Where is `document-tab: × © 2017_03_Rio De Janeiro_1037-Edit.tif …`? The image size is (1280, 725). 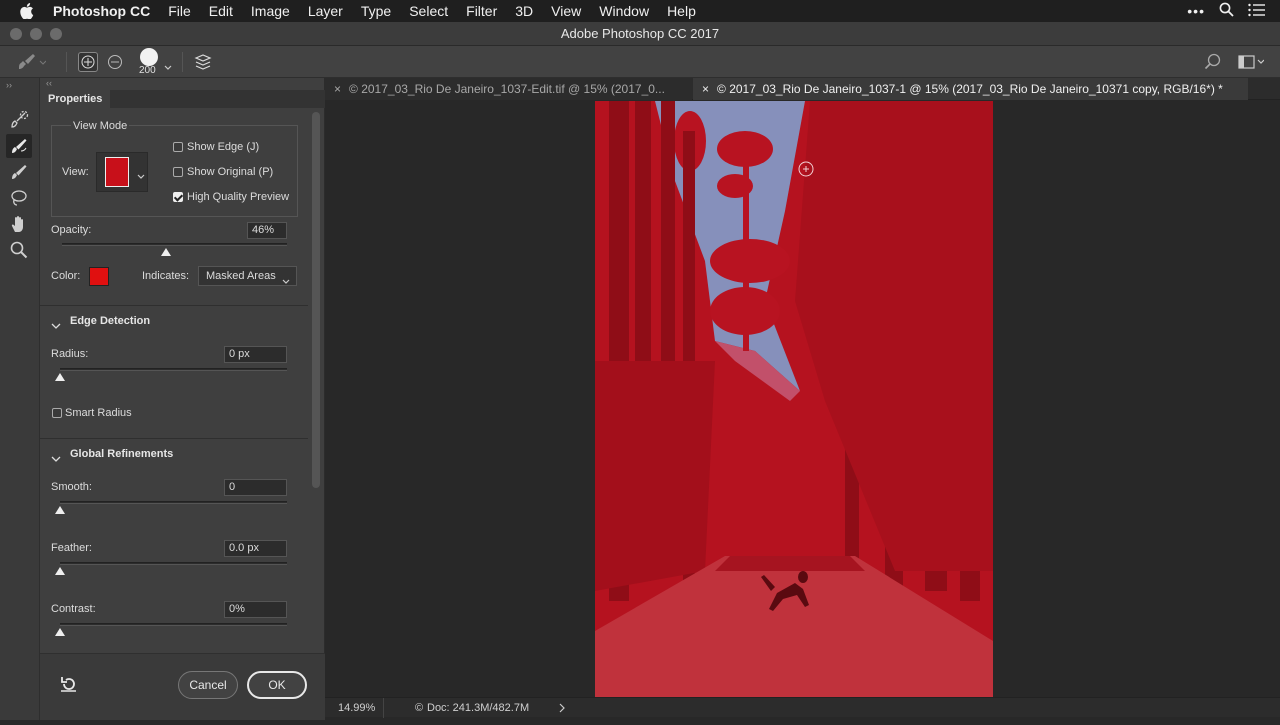
document-tab: × © 2017_03_Rio De Janeiro_1037-Edit.tif … is located at coordinates (508, 89).